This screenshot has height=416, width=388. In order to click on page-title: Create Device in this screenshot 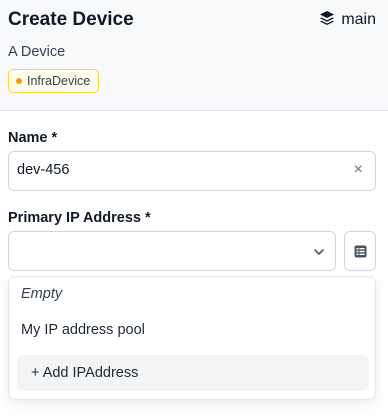, I will do `click(71, 19)`.